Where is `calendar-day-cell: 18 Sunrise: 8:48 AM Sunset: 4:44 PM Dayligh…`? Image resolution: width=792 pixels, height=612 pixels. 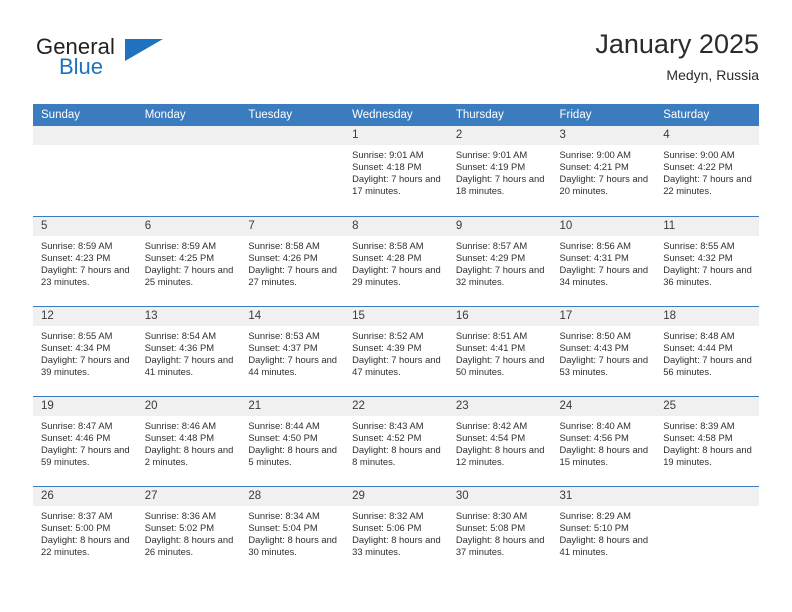 calendar-day-cell: 18 Sunrise: 8:48 AM Sunset: 4:44 PM Dayligh… is located at coordinates (707, 350).